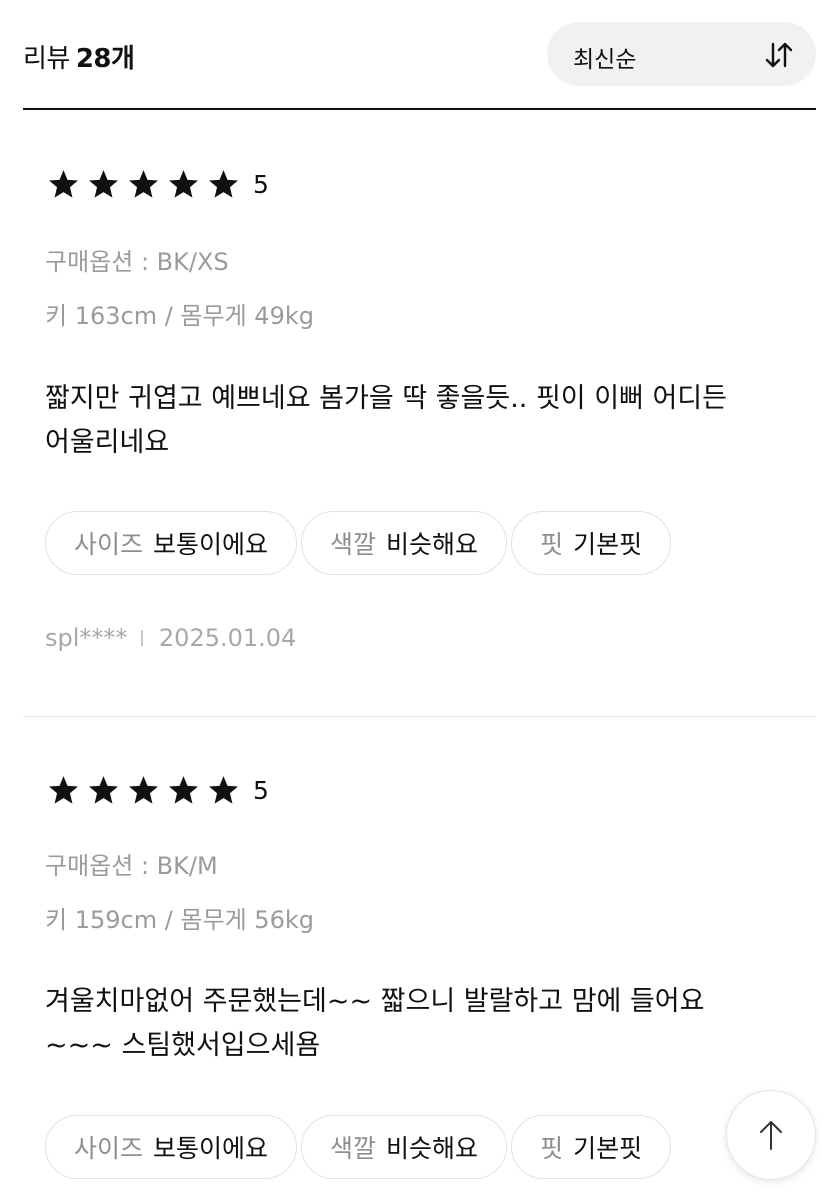 Image resolution: width=838 pixels, height=1200 pixels. What do you see at coordinates (227, 638) in the screenshot?
I see `review-date: 2025.01.04` at bounding box center [227, 638].